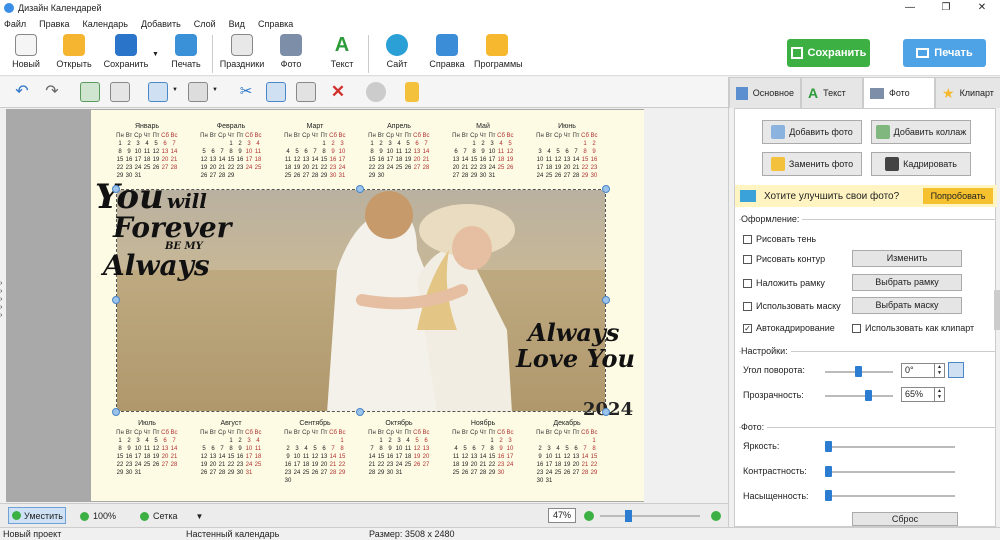  What do you see at coordinates (186, 54) in the screenshot?
I see `print-button: Печать` at bounding box center [186, 54].